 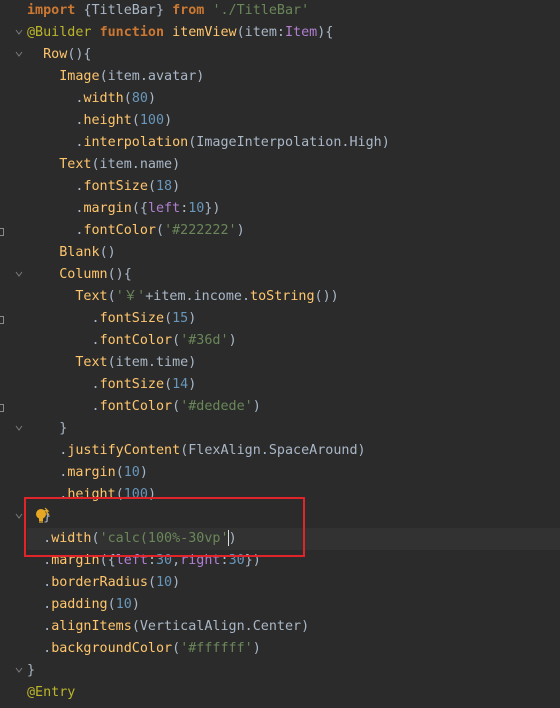 What do you see at coordinates (293, 341) in the screenshot?
I see `code-line: .fontColor('#36d')` at bounding box center [293, 341].